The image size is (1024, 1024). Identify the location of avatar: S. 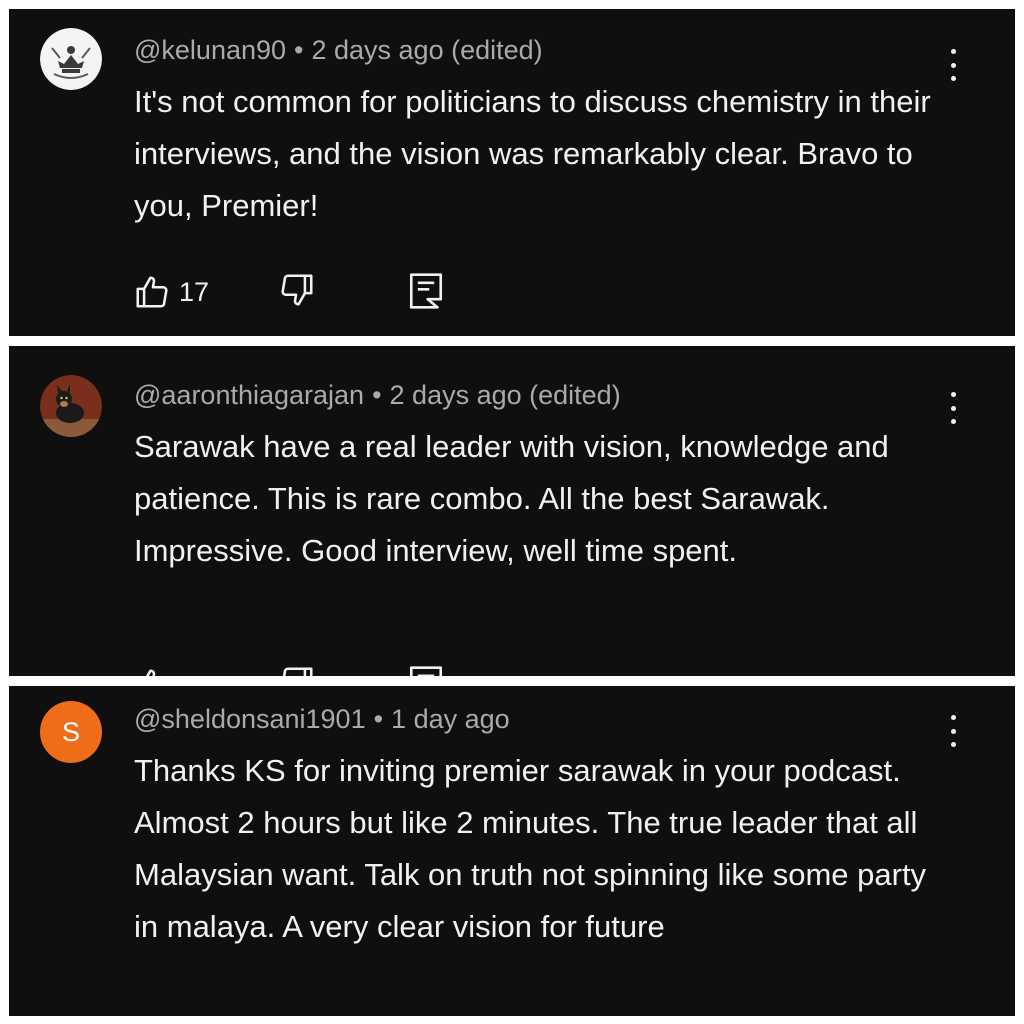
(71, 732).